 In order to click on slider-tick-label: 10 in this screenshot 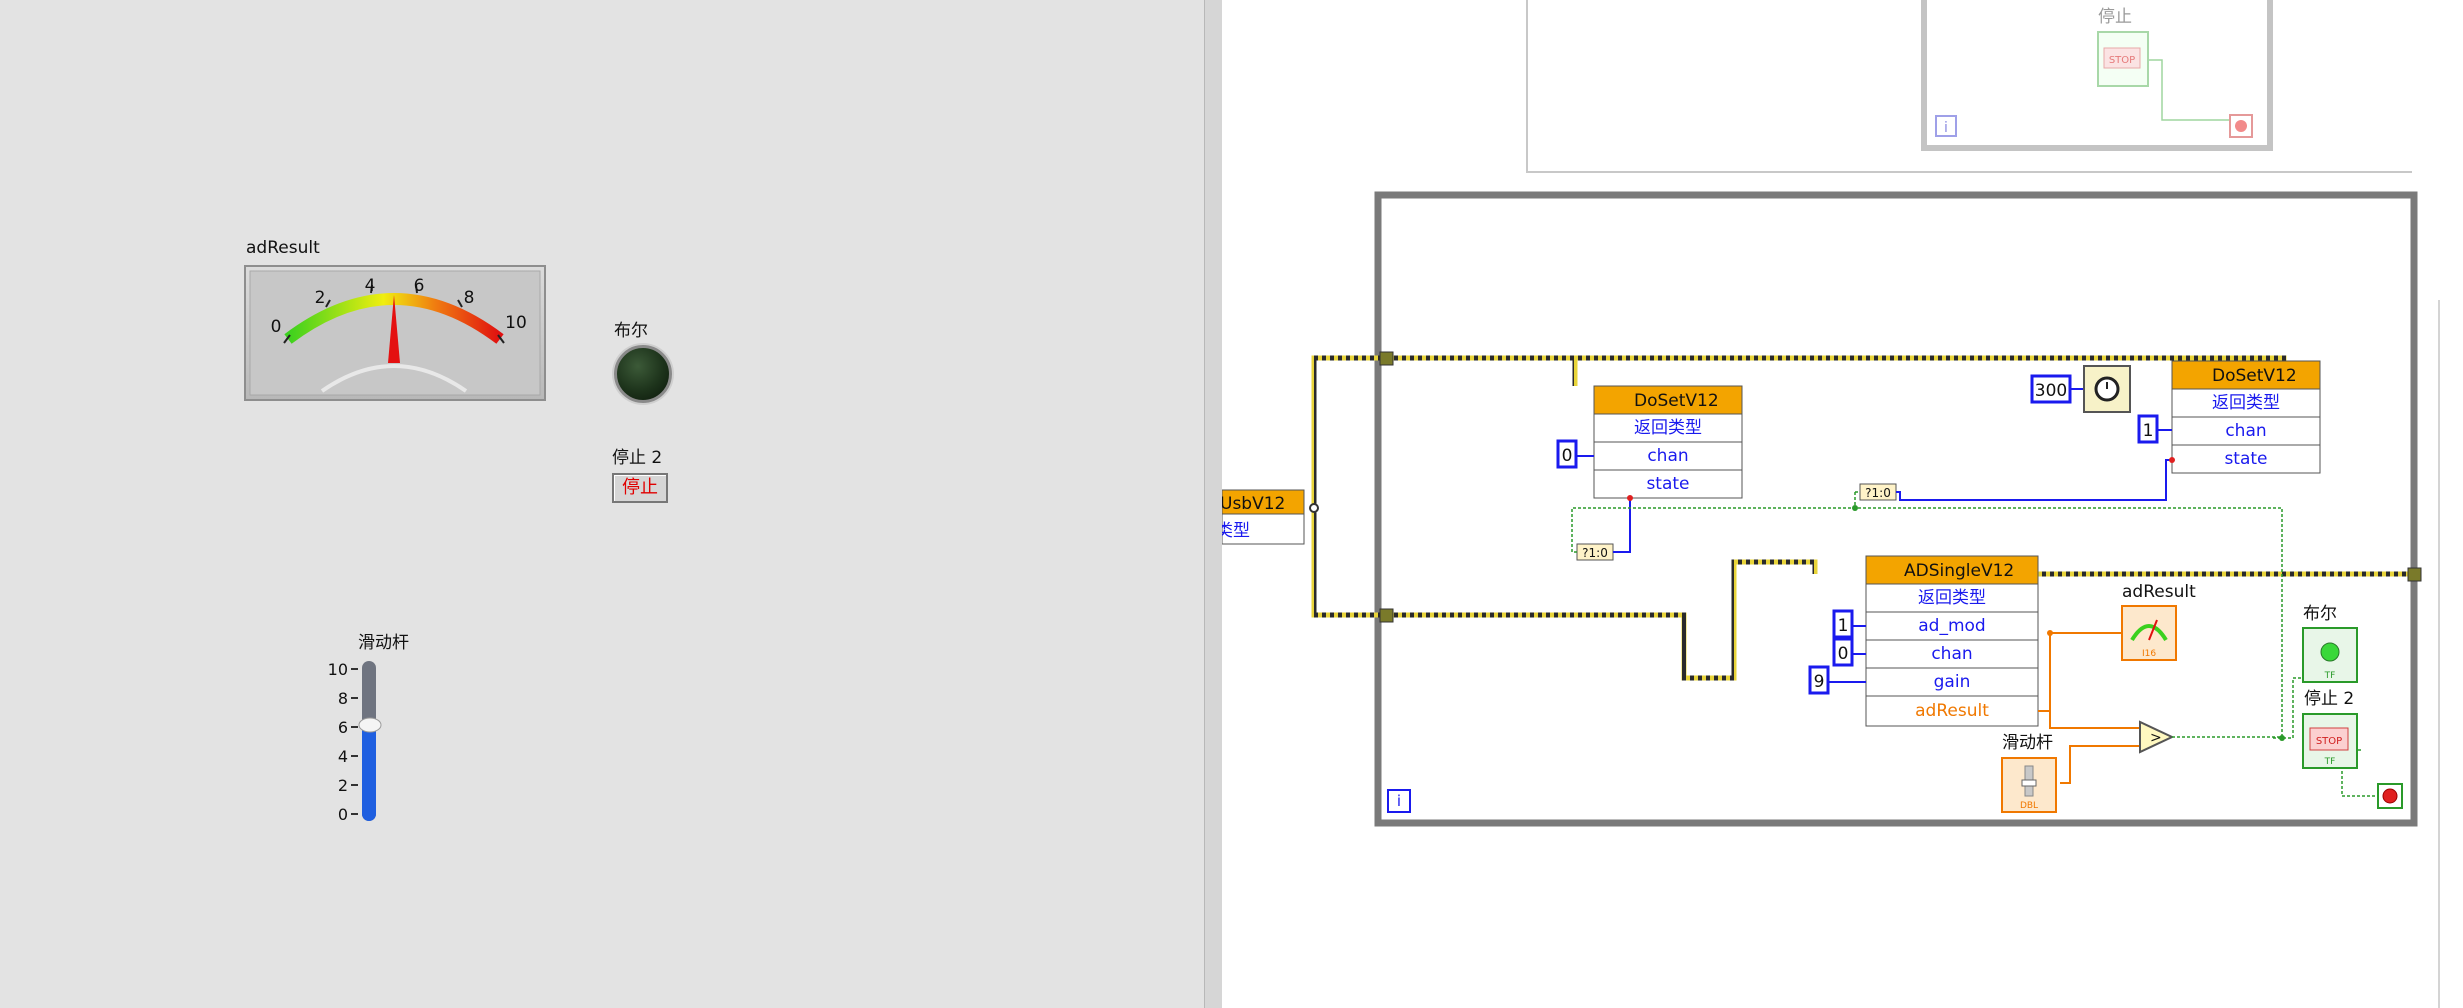, I will do `click(338, 669)`.